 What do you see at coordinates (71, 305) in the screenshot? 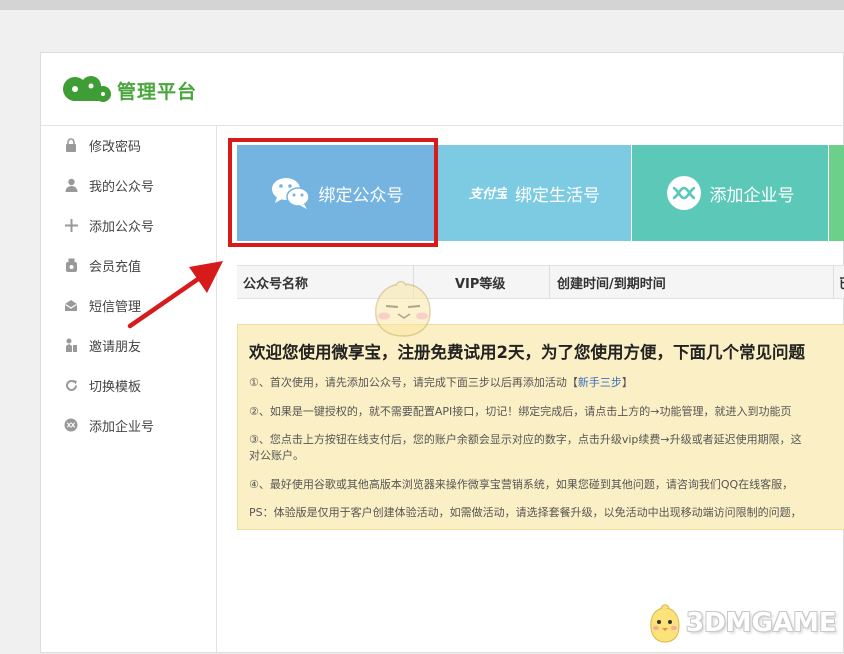
I see `envelope-icon` at bounding box center [71, 305].